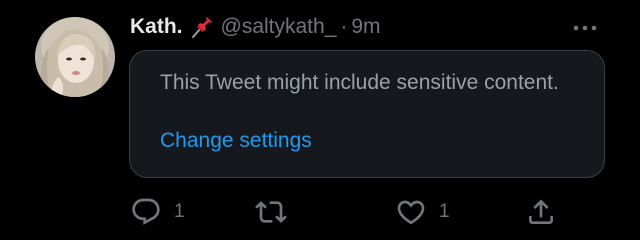 The image size is (640, 240). What do you see at coordinates (585, 28) in the screenshot?
I see `more-horizontal-icon` at bounding box center [585, 28].